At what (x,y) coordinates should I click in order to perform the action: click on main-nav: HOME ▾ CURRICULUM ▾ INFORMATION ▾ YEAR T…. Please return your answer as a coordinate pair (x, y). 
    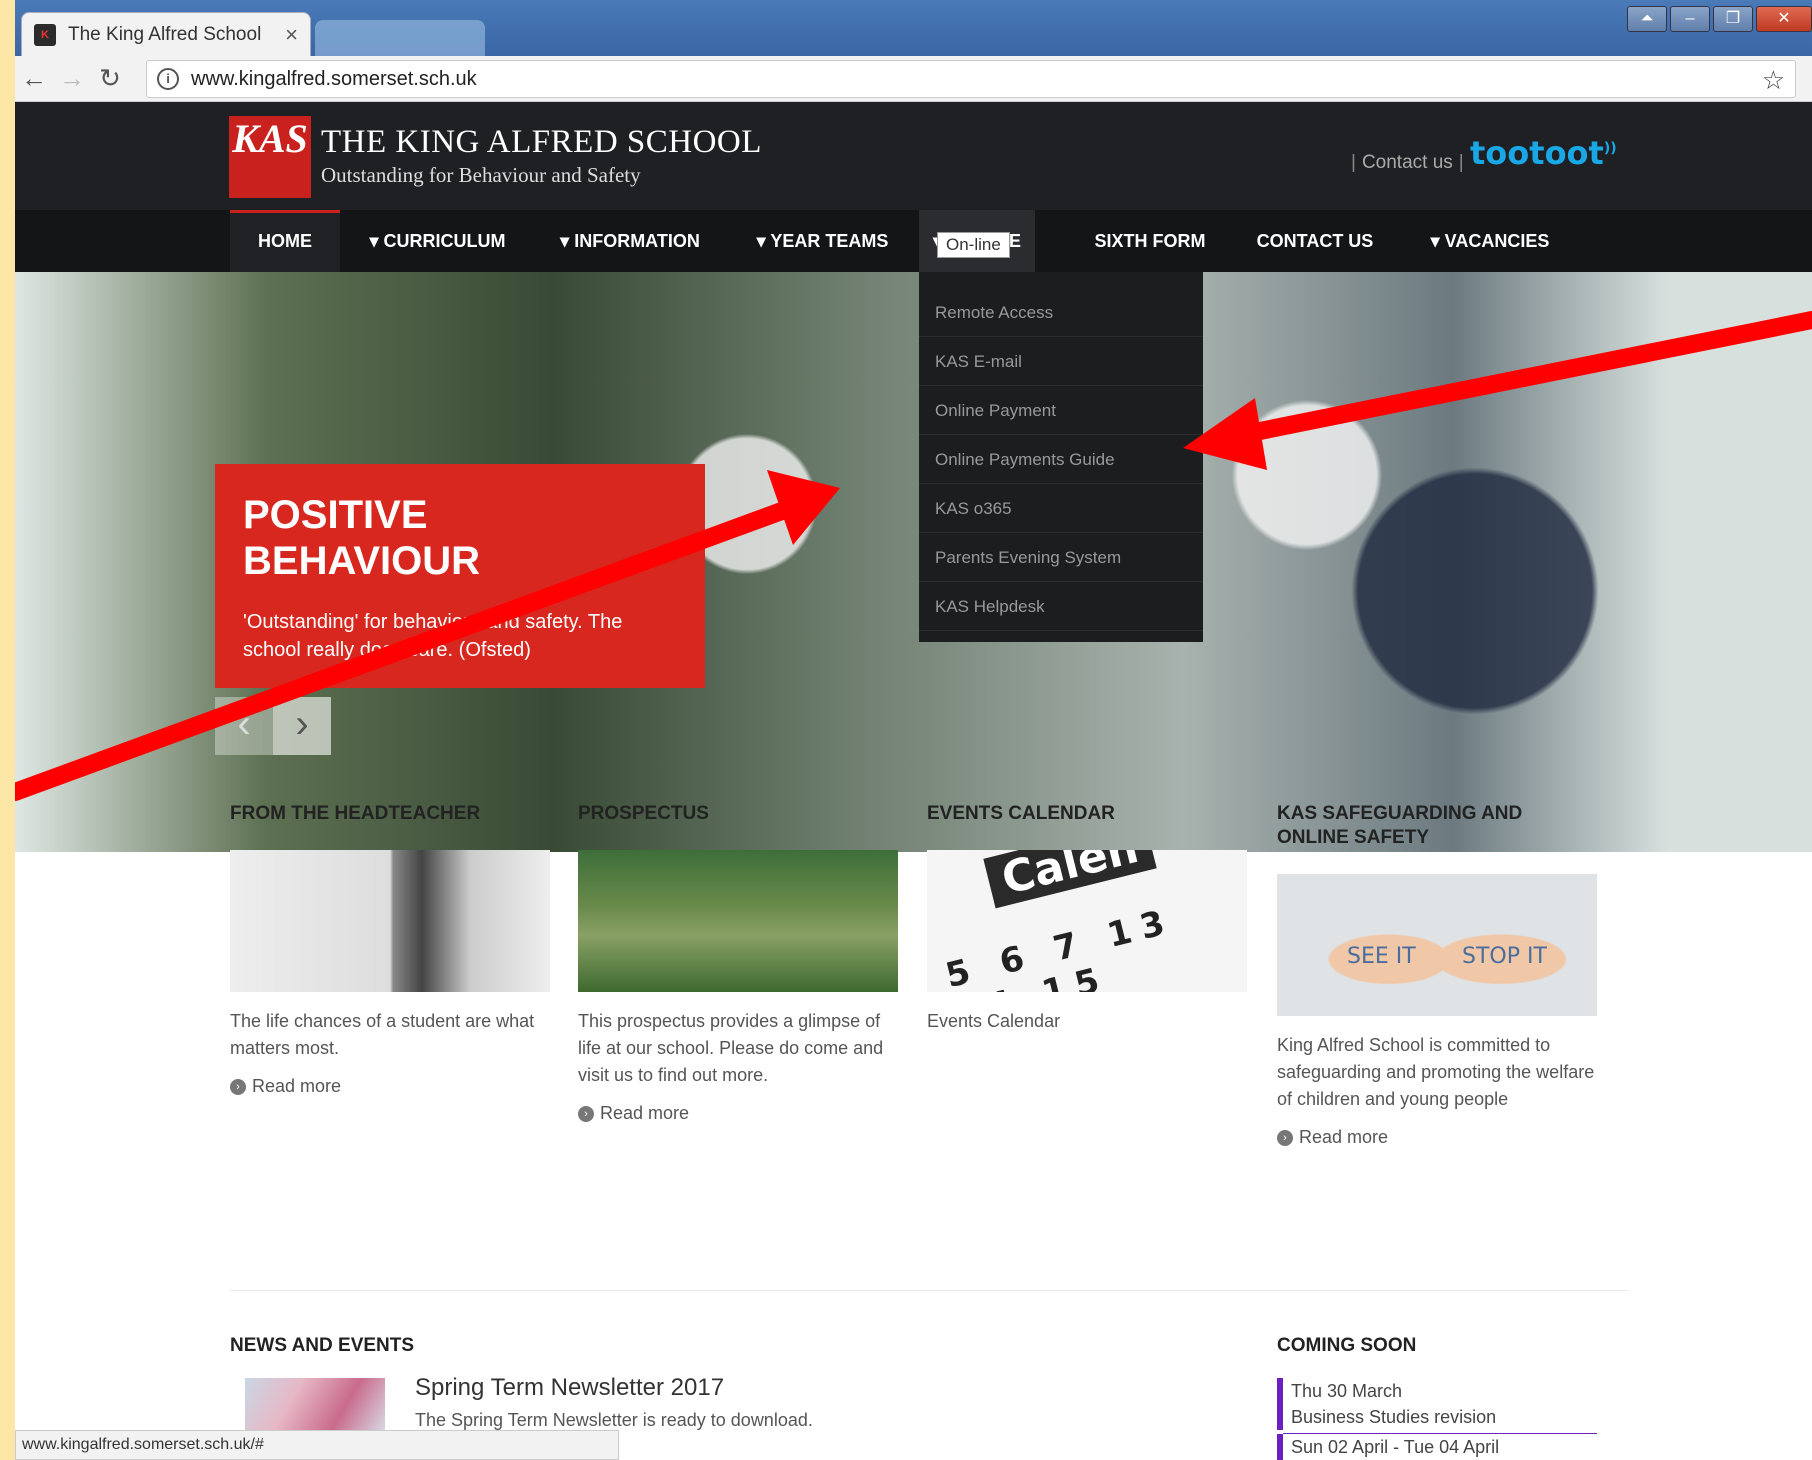
    Looking at the image, I should click on (913, 241).